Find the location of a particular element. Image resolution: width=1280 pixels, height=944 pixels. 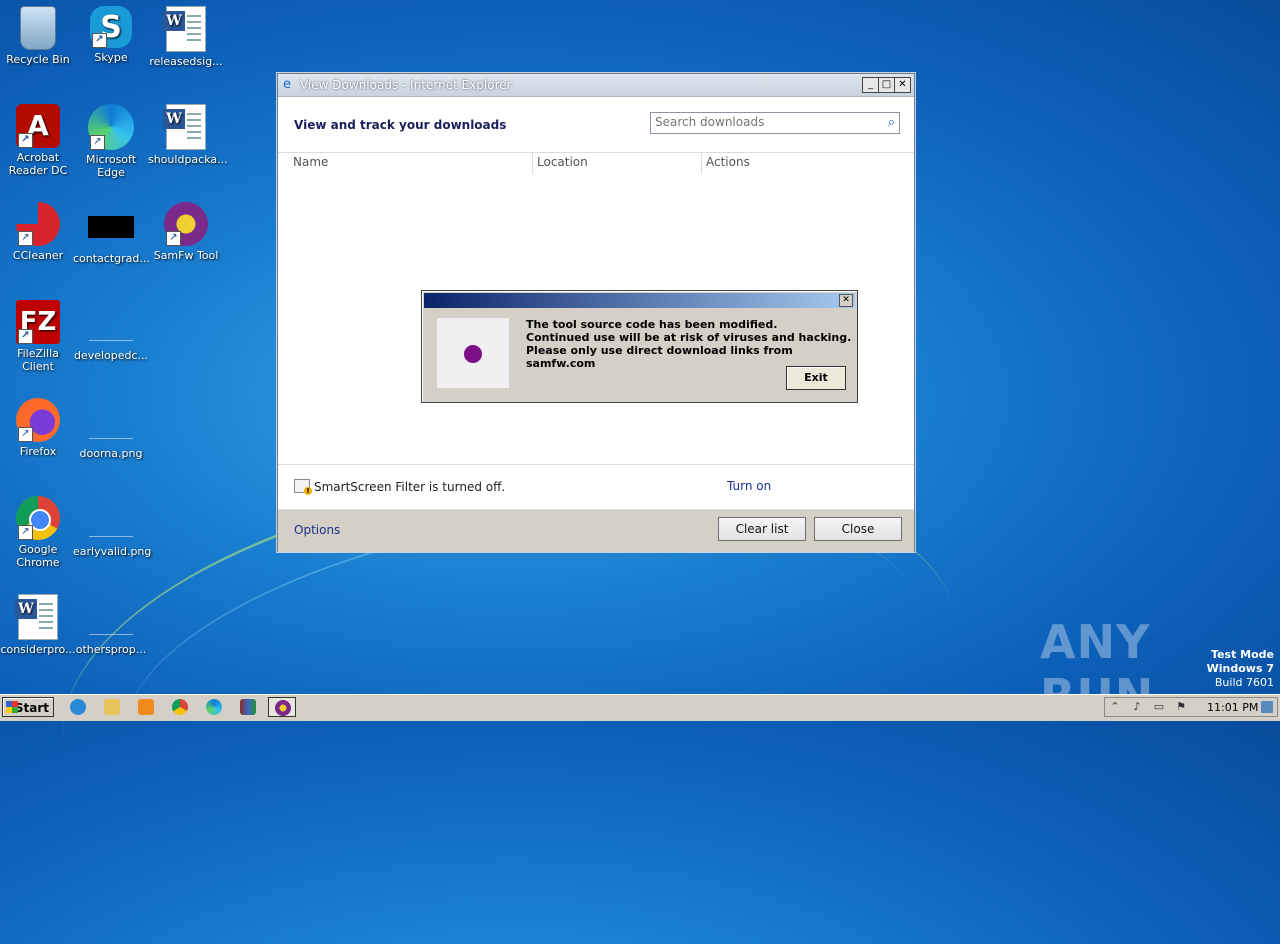

clock: 11:01 PM is located at coordinates (1232, 707).